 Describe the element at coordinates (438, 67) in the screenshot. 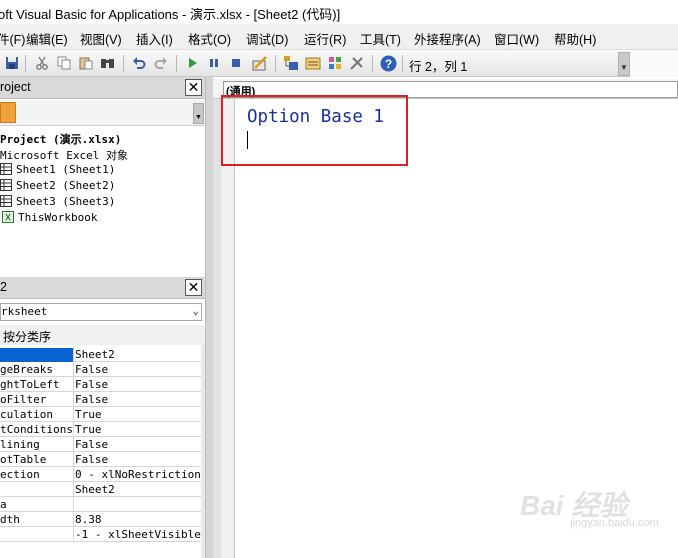

I see `cursor-position: 行 2，列 1` at that location.